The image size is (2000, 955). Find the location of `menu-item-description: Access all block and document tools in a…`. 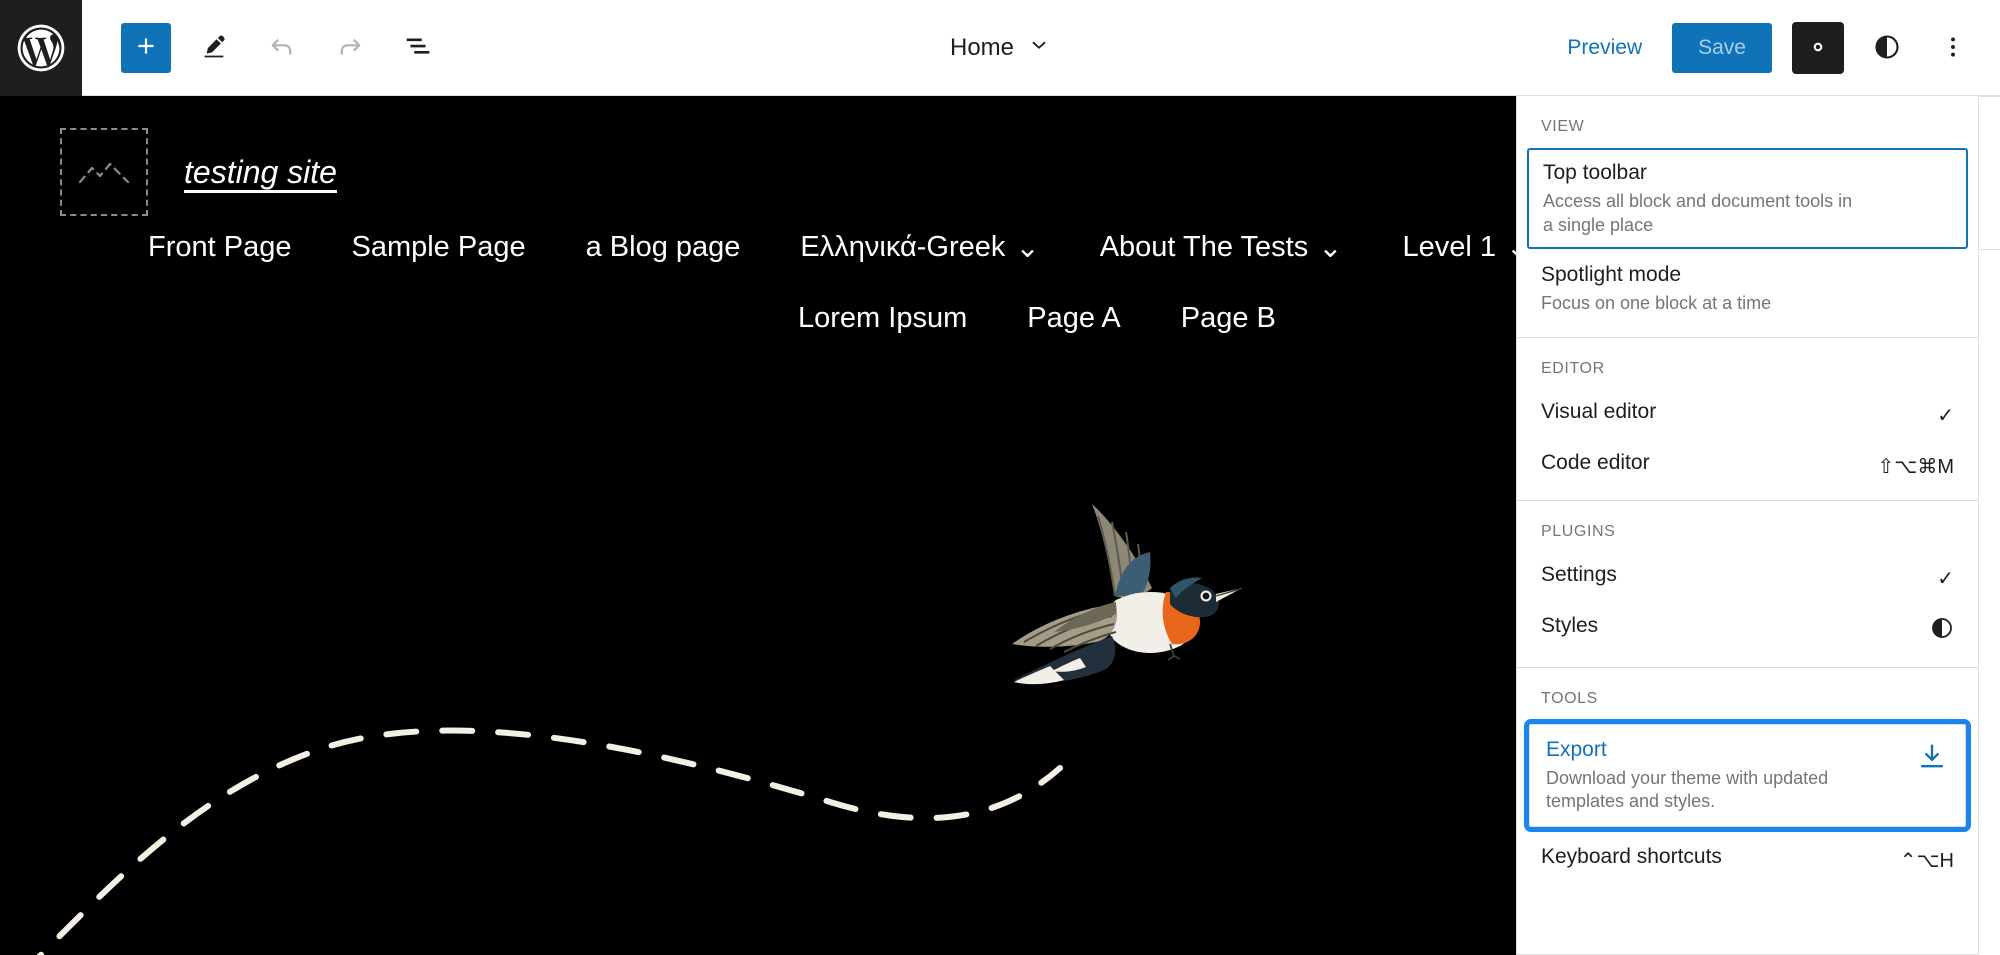

menu-item-description: Access all block and document tools in a… is located at coordinates (1698, 213).